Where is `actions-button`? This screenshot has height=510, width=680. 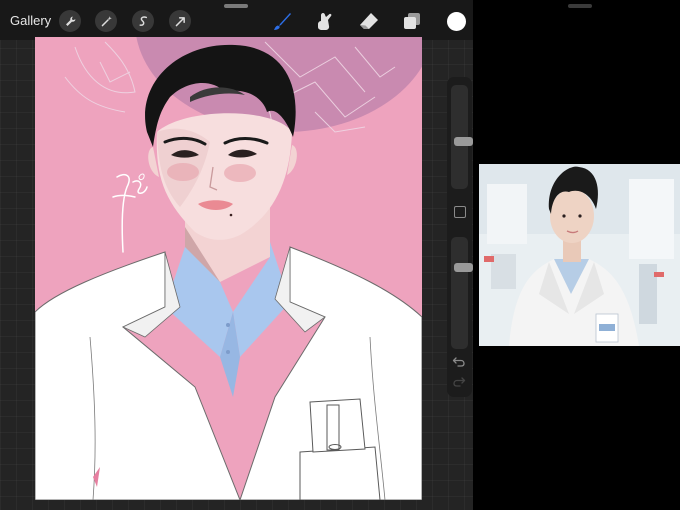 actions-button is located at coordinates (70, 21).